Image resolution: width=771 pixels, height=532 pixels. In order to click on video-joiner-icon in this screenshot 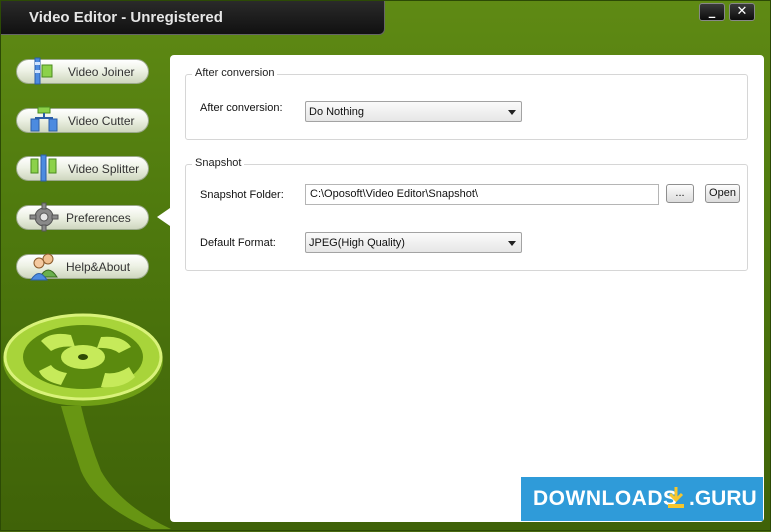, I will do `click(43, 71)`.